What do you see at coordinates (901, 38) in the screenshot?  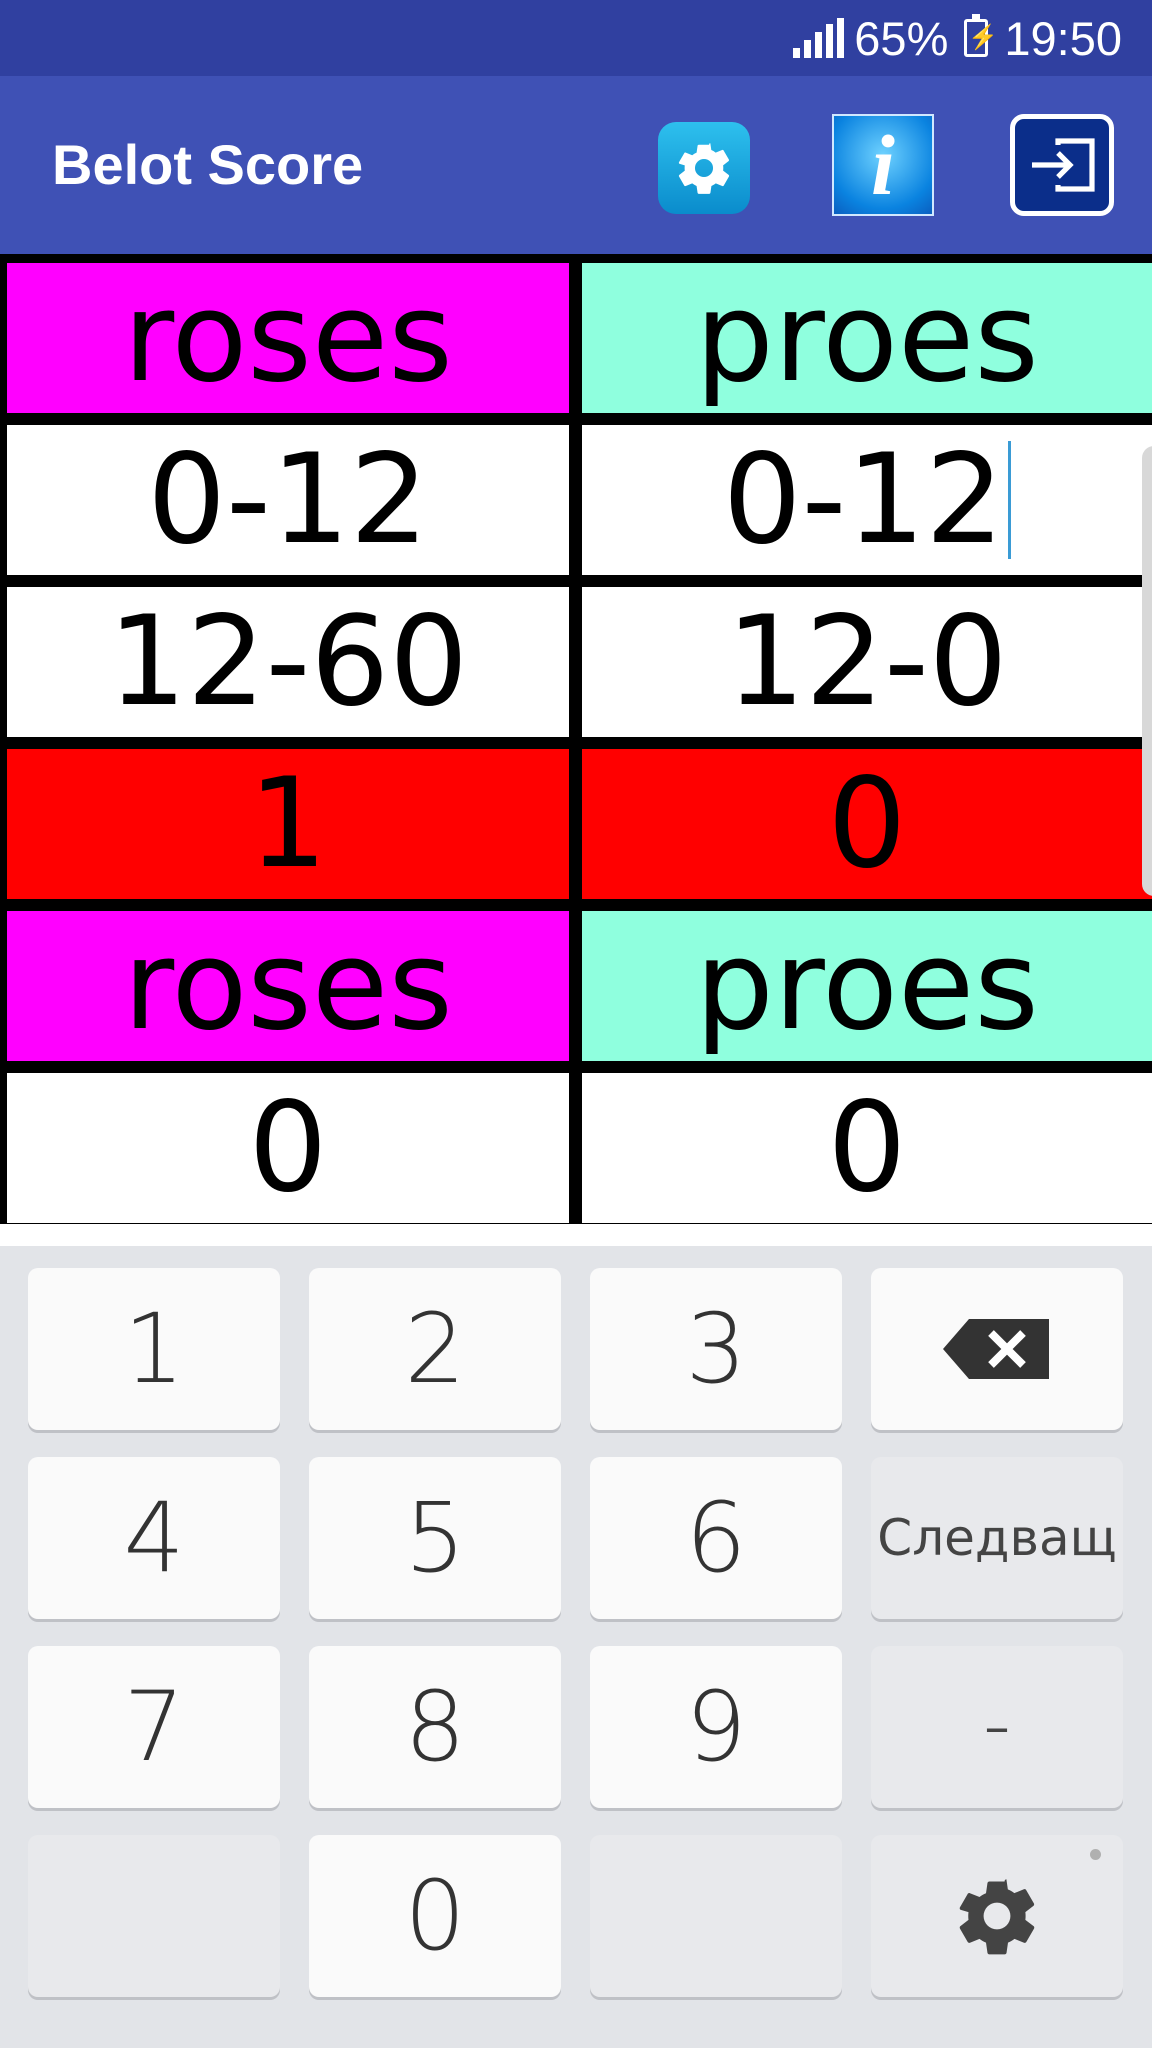 I see `battery-percent: 65%` at bounding box center [901, 38].